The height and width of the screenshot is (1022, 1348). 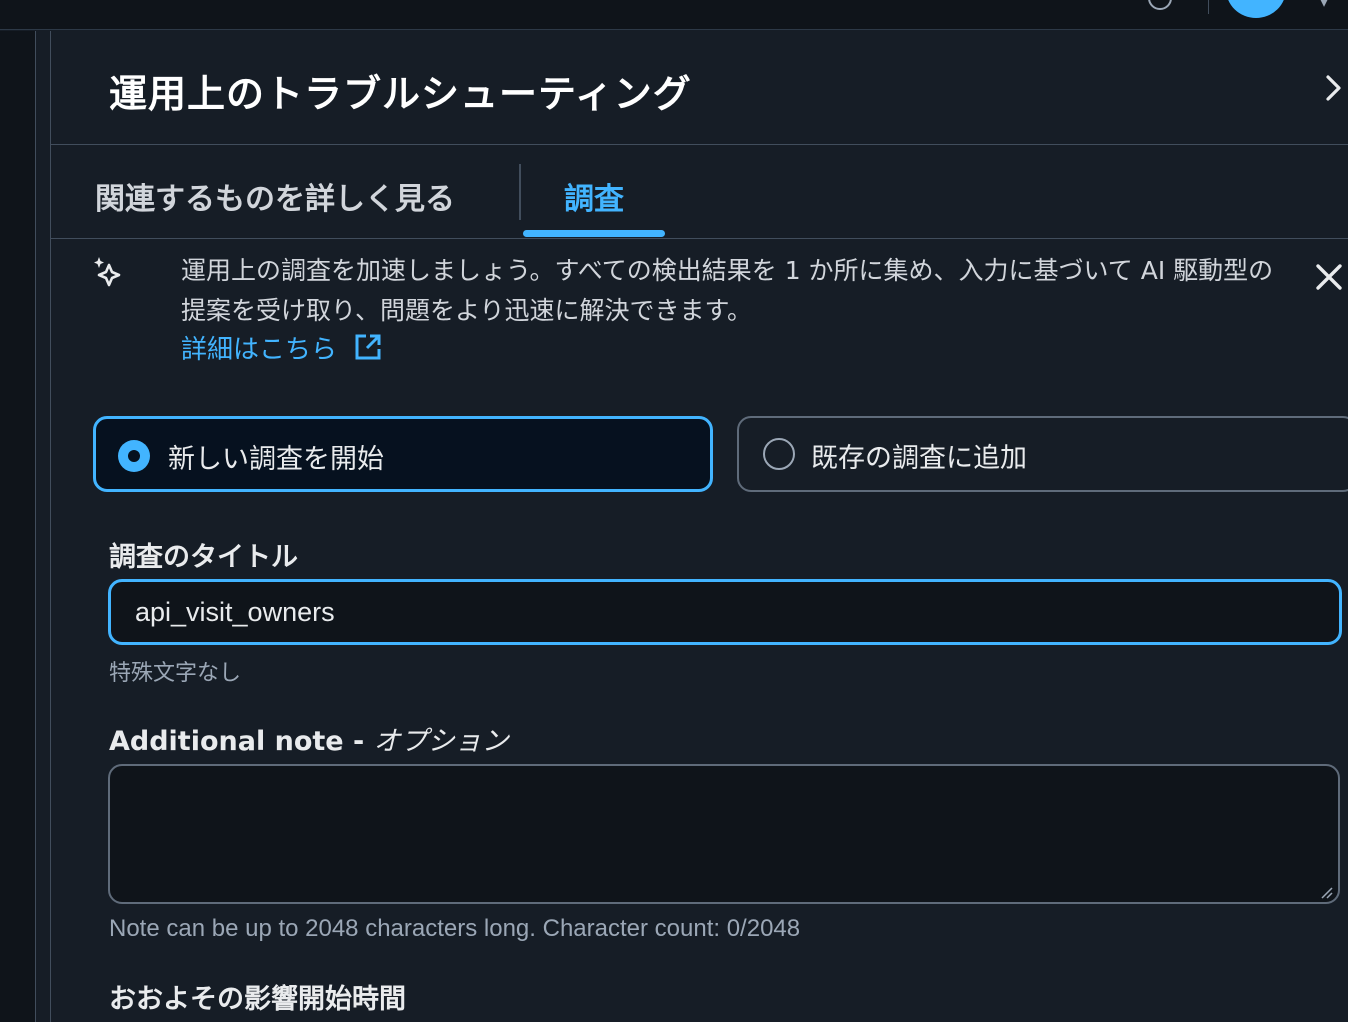 What do you see at coordinates (779, 454) in the screenshot?
I see `radio-unselected-icon` at bounding box center [779, 454].